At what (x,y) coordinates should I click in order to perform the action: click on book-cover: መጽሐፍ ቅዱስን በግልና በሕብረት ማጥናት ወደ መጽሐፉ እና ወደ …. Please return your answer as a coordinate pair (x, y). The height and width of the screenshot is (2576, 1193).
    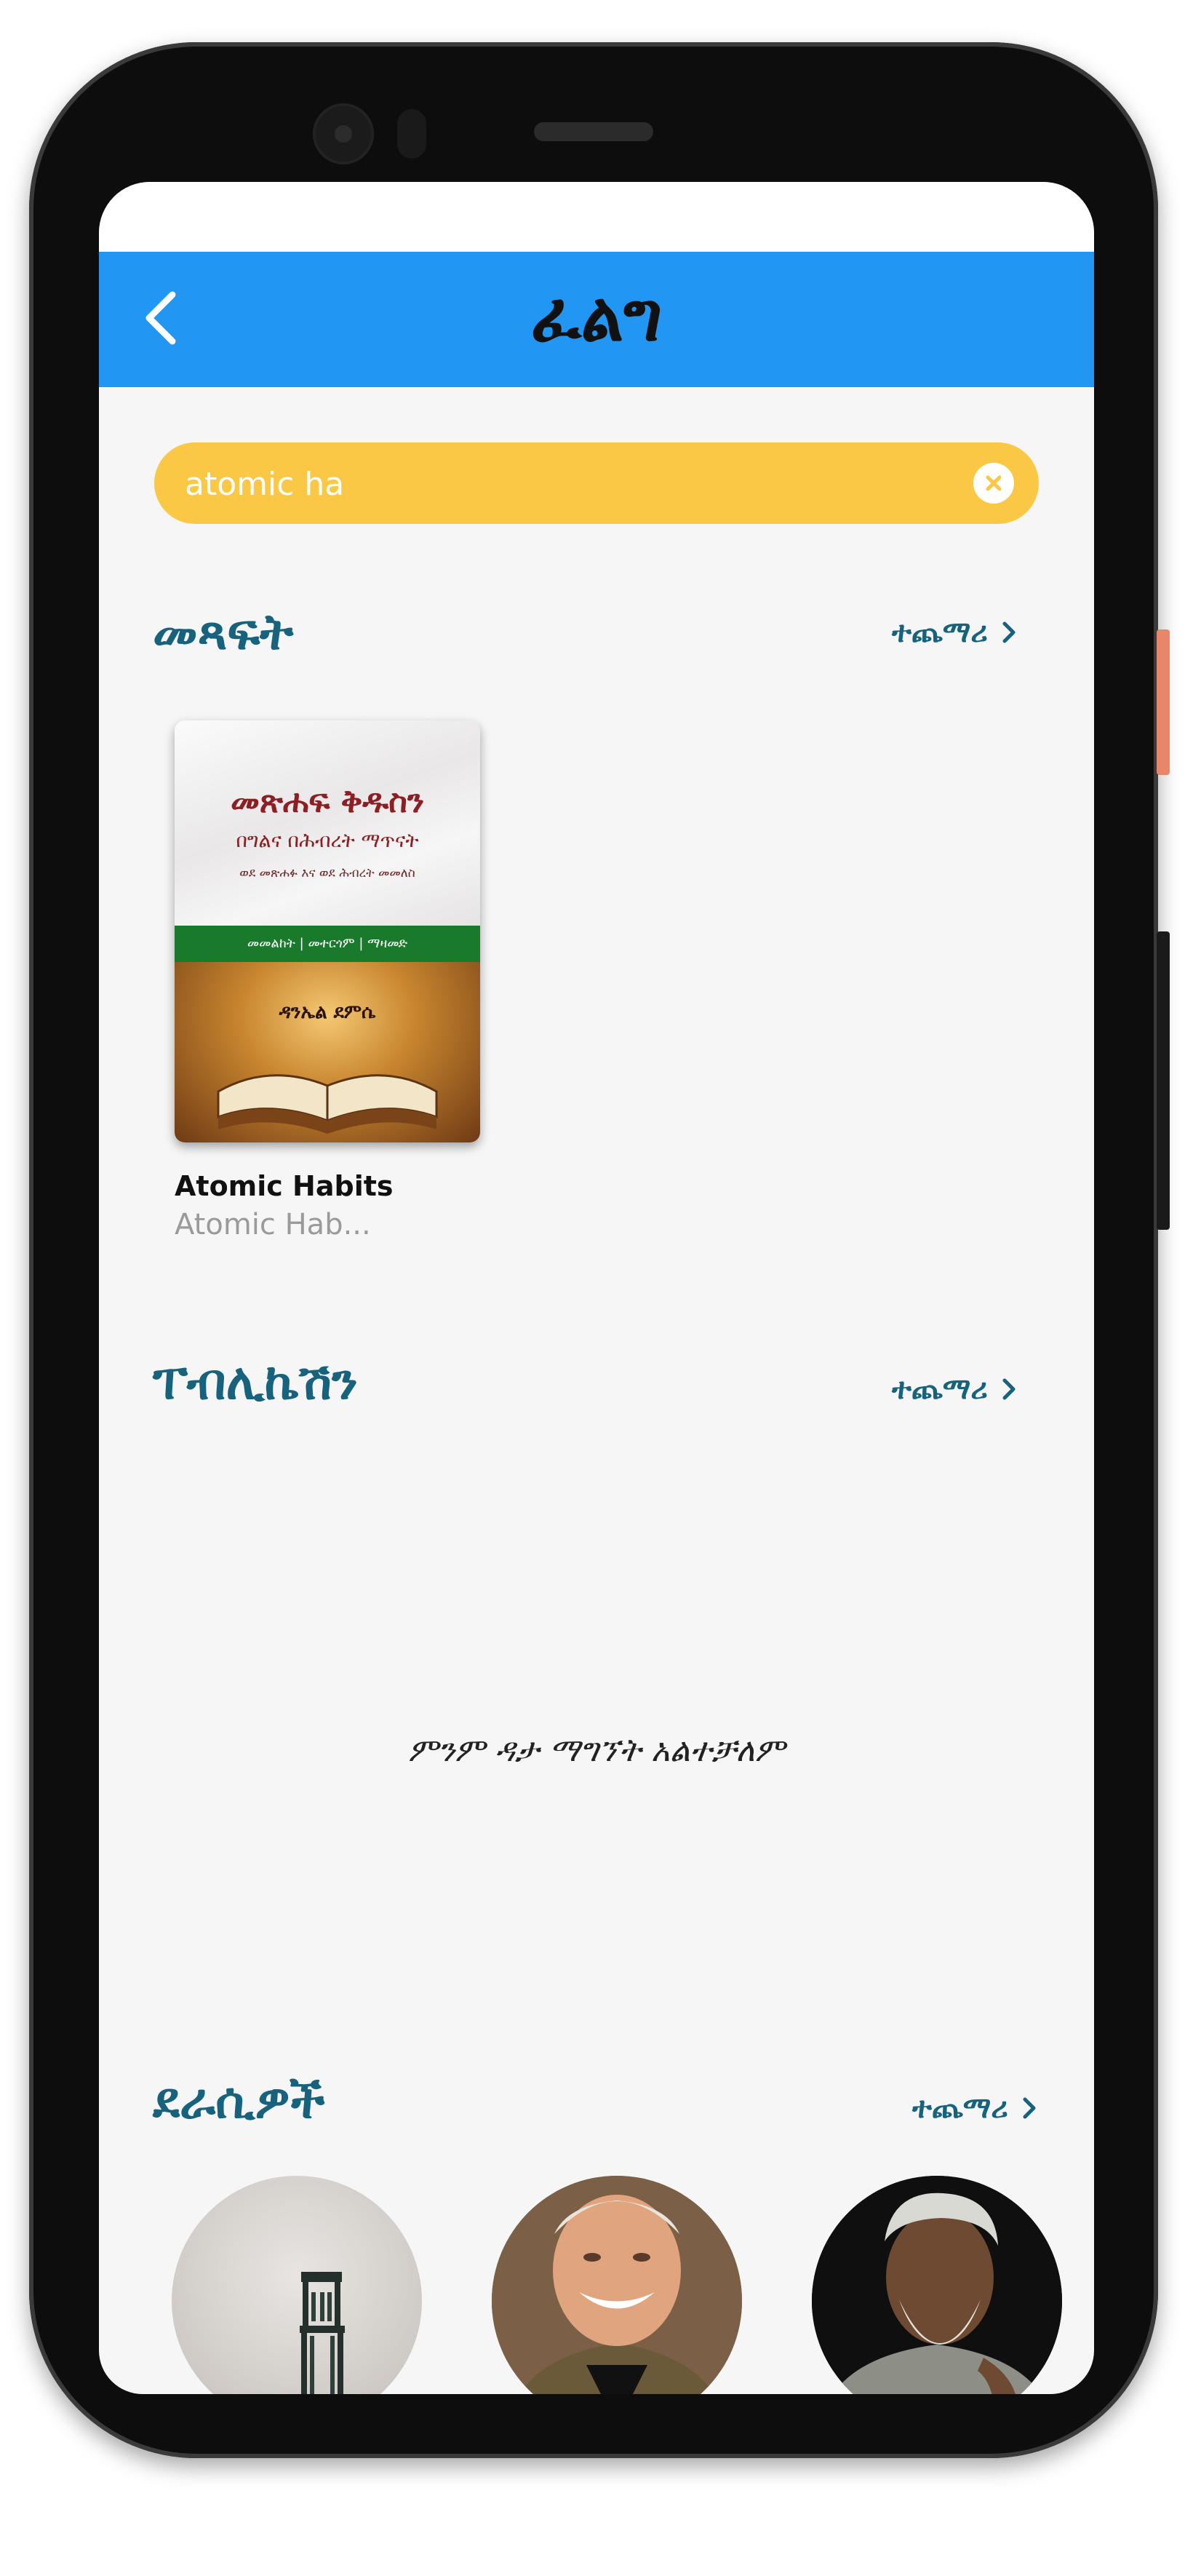
    Looking at the image, I should click on (327, 931).